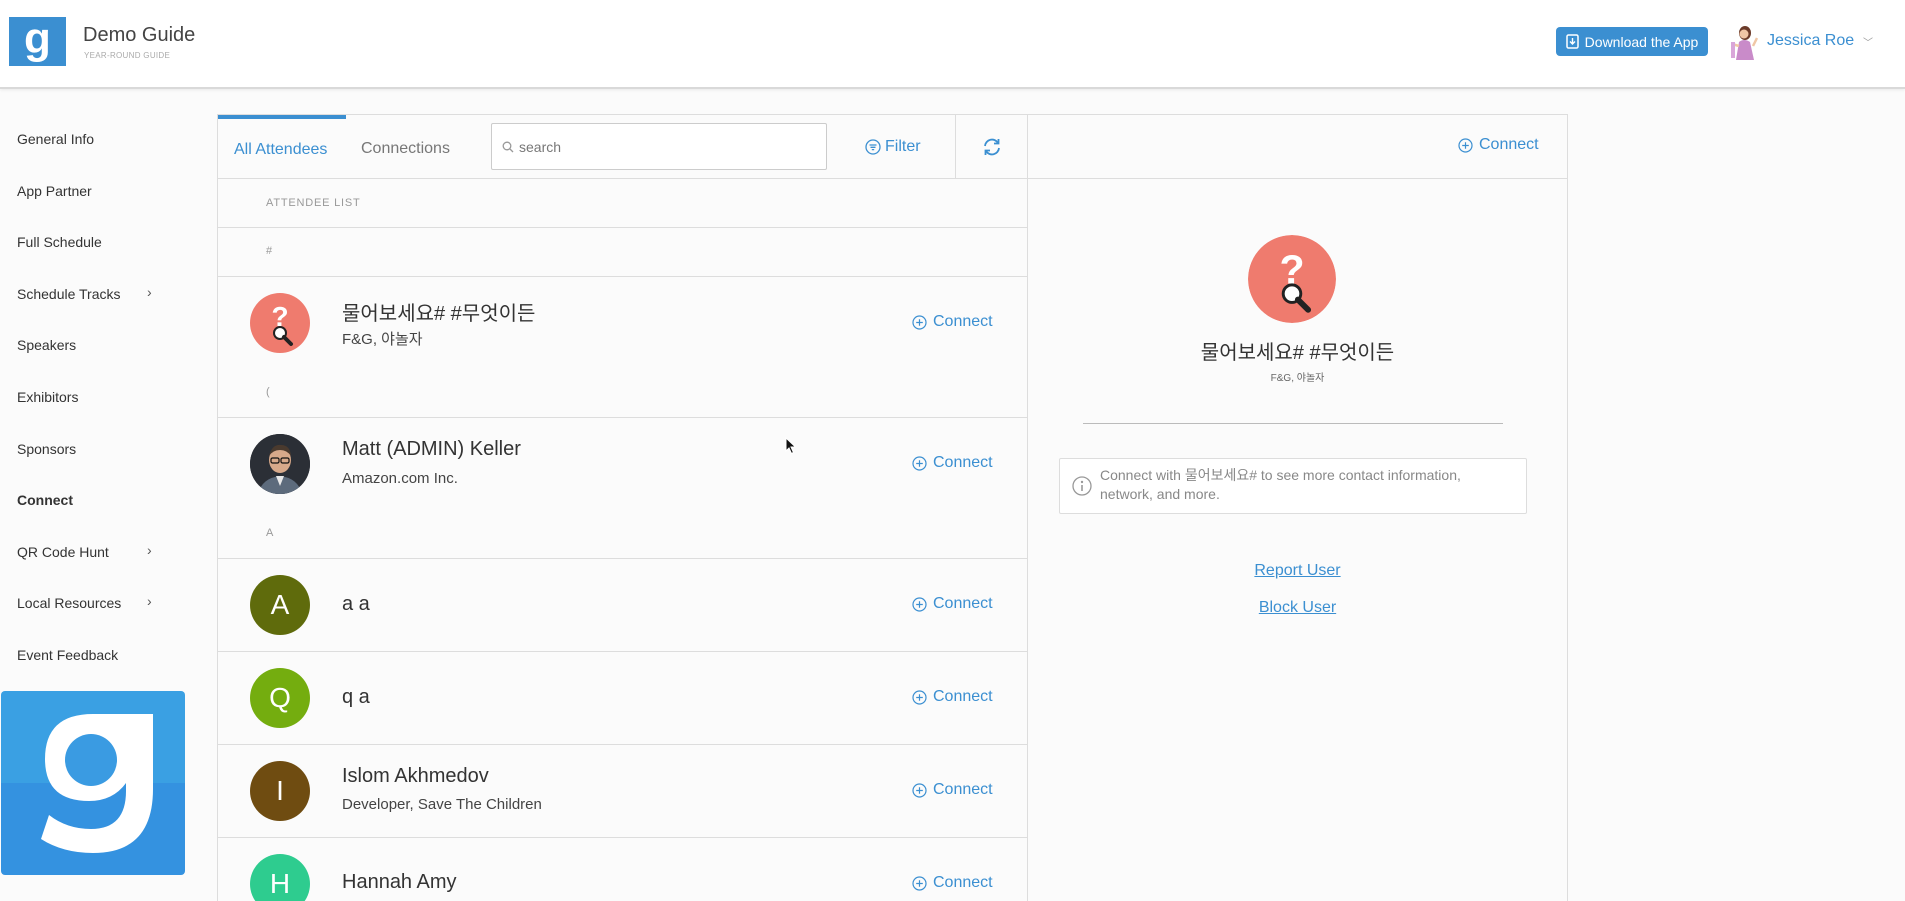 The image size is (1905, 901). What do you see at coordinates (280, 698) in the screenshot?
I see `avatar: Q` at bounding box center [280, 698].